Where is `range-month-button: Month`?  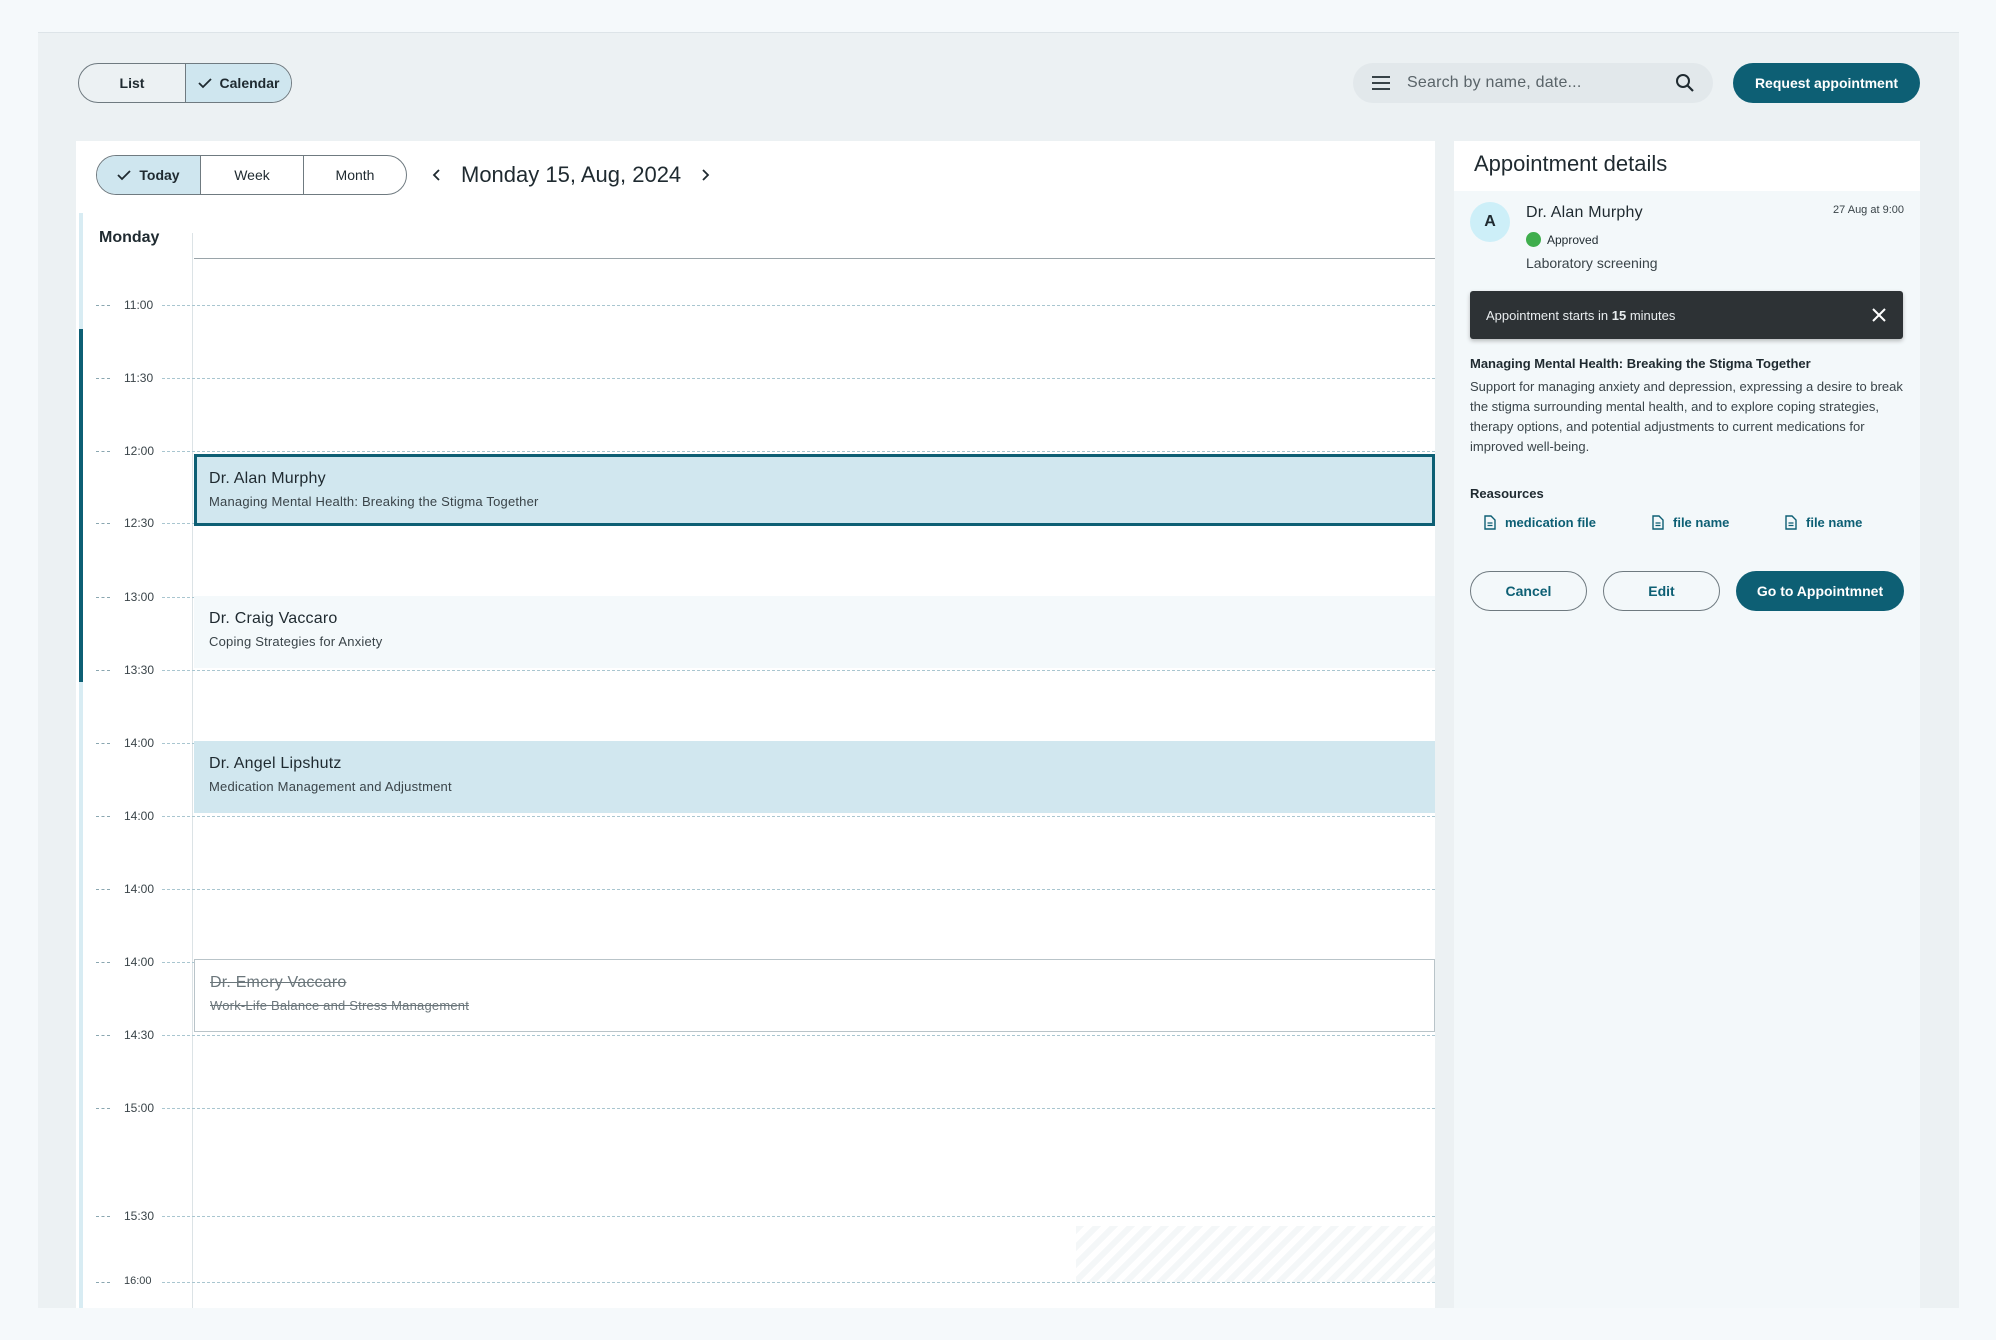
range-month-button: Month is located at coordinates (354, 175).